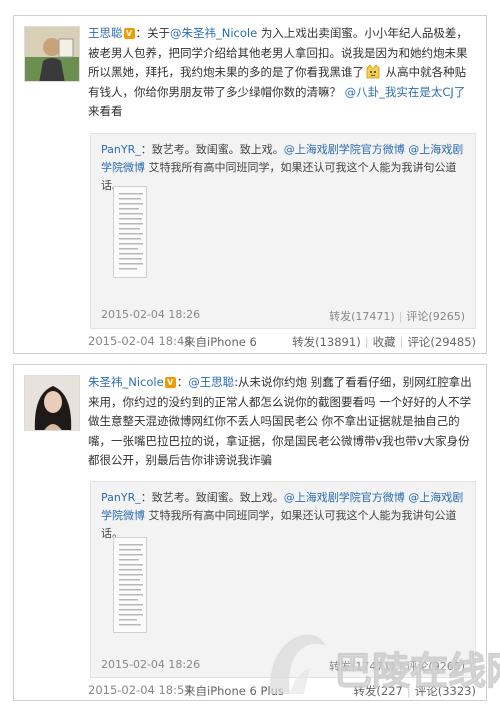 This screenshot has width=500, height=710. I want to click on post-timestamp: 2015-02-04 18:48, so click(140, 341).